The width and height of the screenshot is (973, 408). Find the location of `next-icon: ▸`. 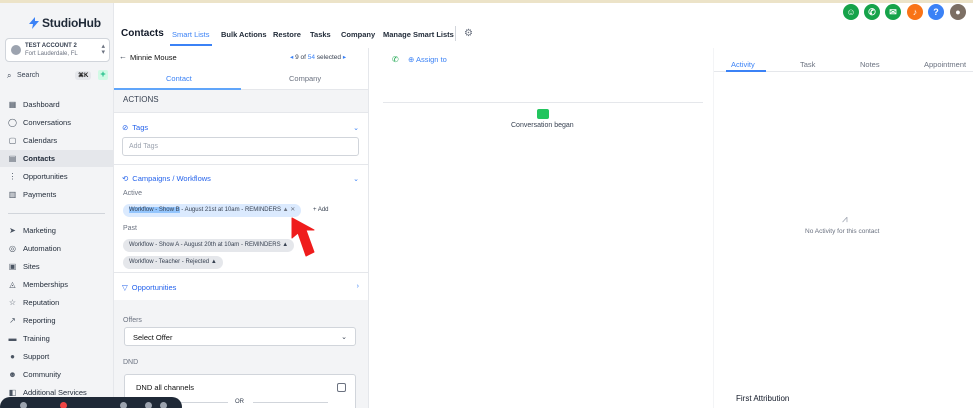

next-icon: ▸ is located at coordinates (344, 57).